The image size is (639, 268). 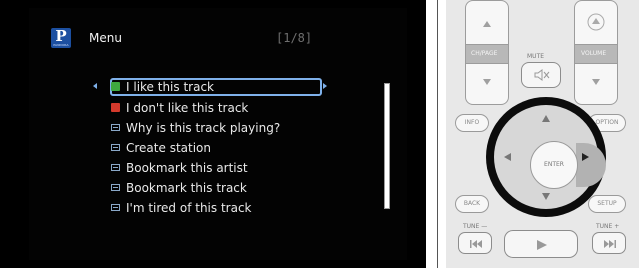 I want to click on skip-forward-icon, so click(x=610, y=244).